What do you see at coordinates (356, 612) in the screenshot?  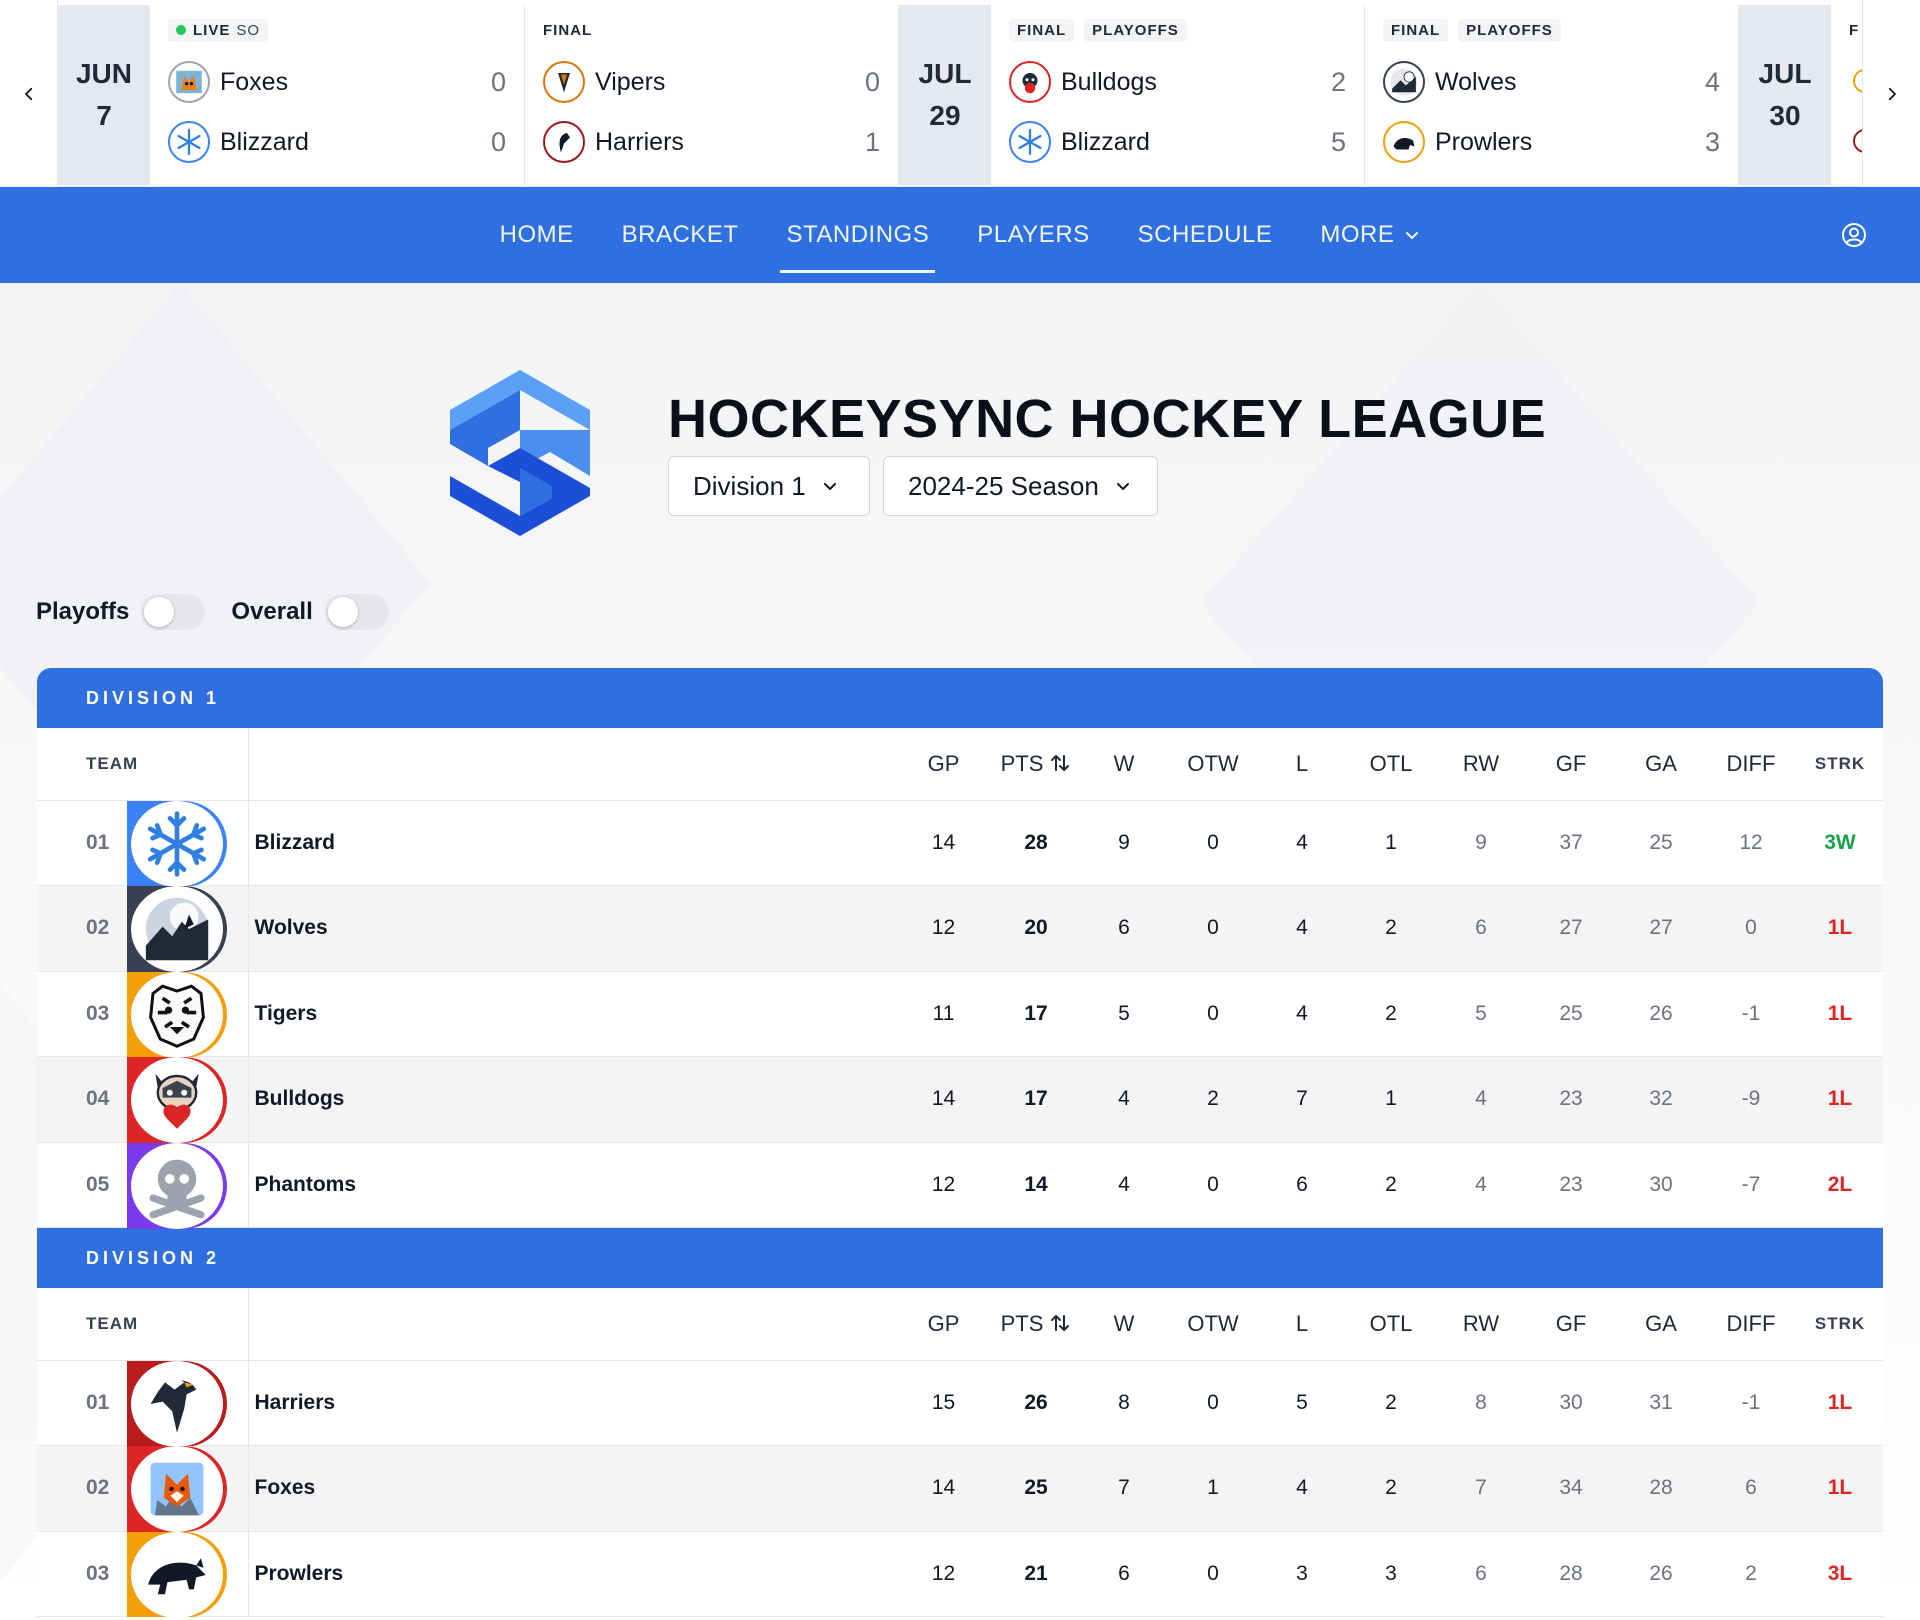 I see `overall-toggle` at bounding box center [356, 612].